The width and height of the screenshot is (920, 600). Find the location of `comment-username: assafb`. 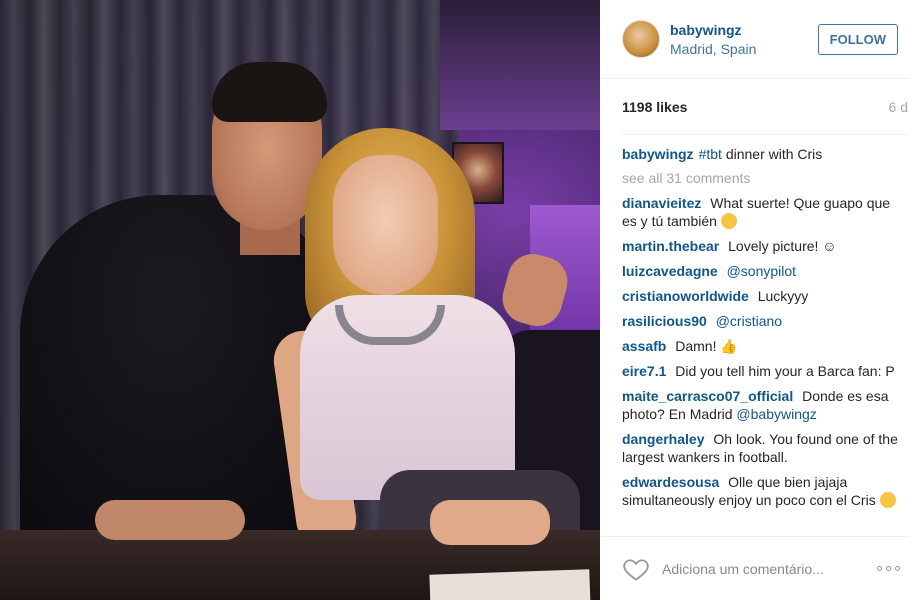

comment-username: assafb is located at coordinates (644, 346).